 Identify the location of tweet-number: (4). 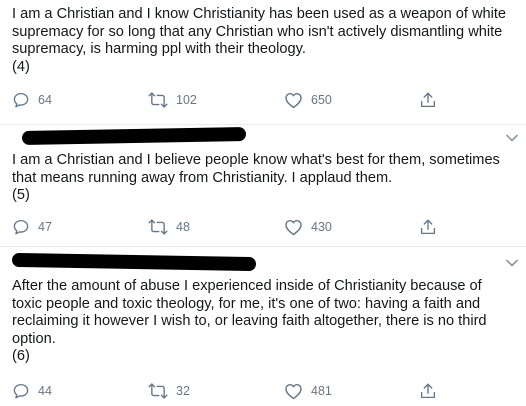
(21, 66).